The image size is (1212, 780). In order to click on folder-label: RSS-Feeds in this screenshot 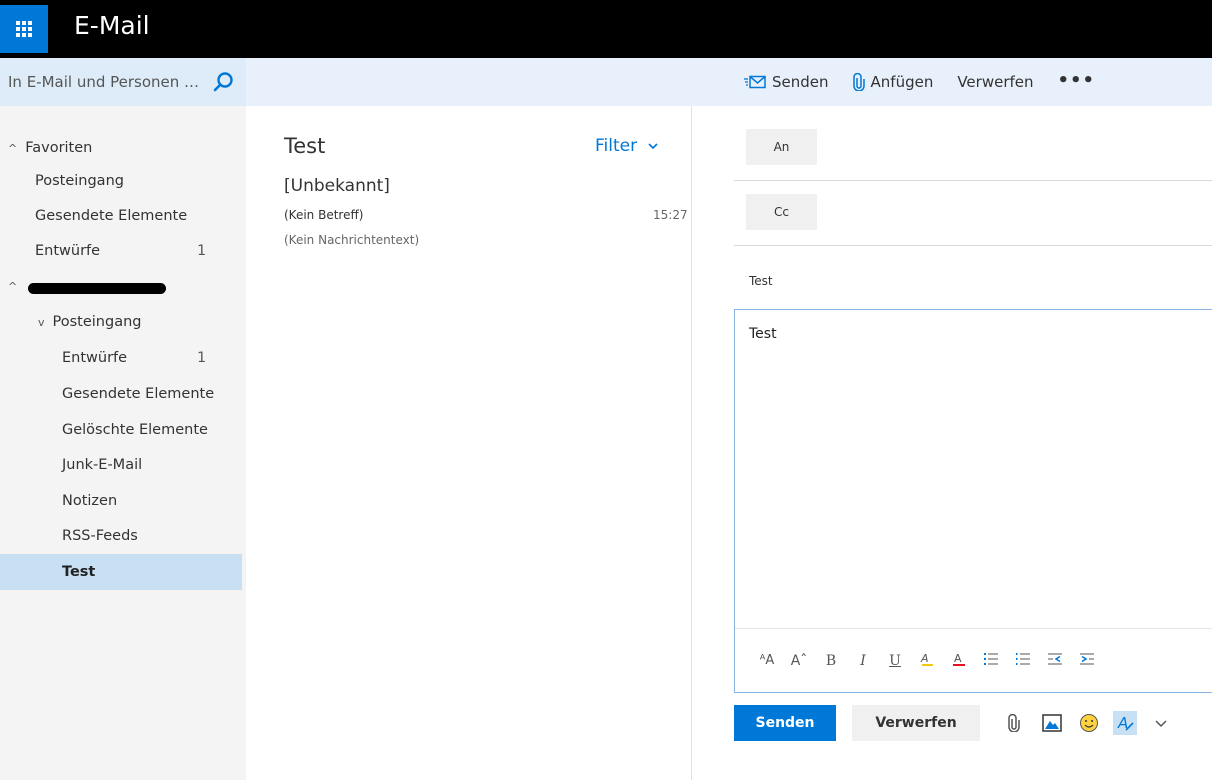, I will do `click(100, 536)`.